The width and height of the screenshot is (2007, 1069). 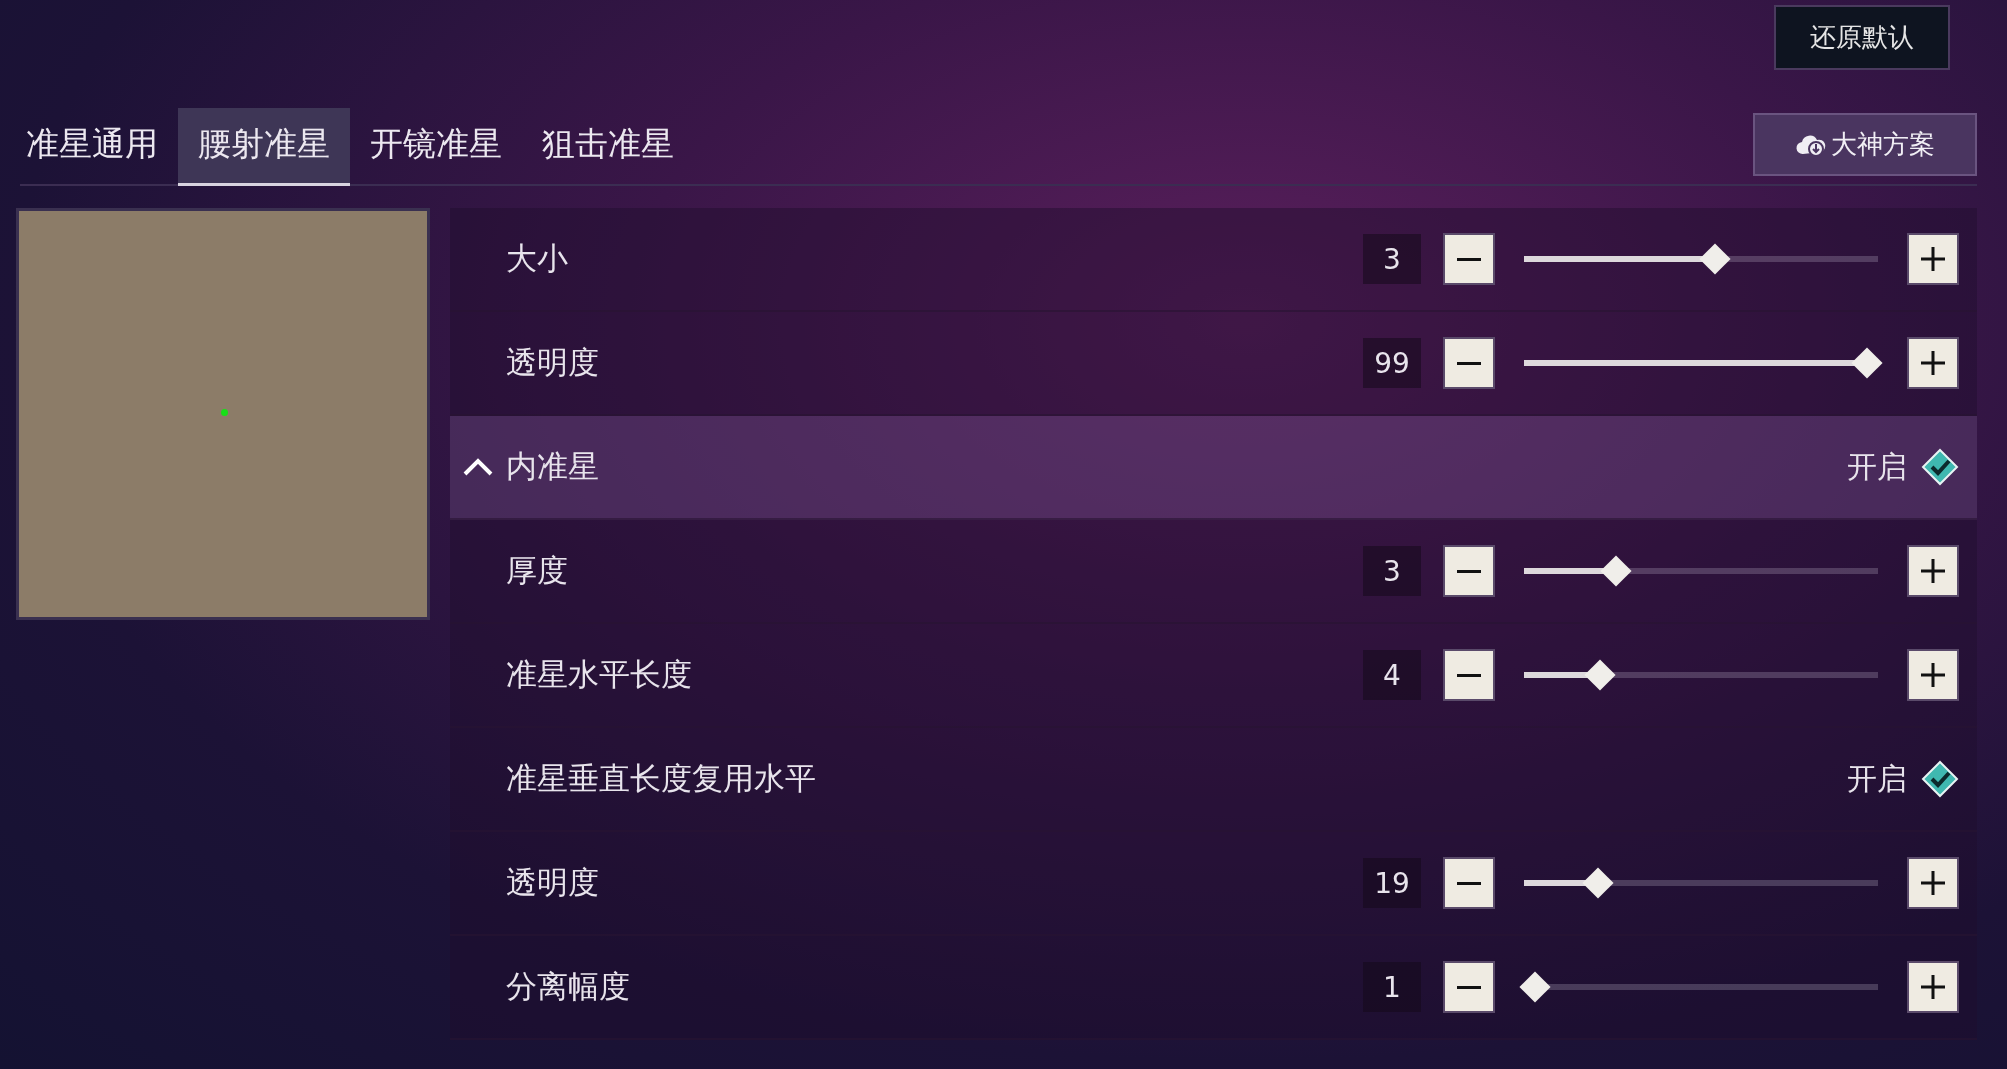 What do you see at coordinates (568, 986) in the screenshot?
I see `setting-label: 分离幅度` at bounding box center [568, 986].